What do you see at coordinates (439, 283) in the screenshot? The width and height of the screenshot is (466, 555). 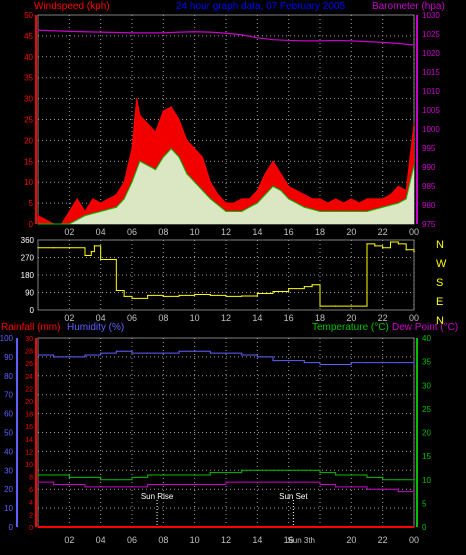 I see `compass-label: S` at bounding box center [439, 283].